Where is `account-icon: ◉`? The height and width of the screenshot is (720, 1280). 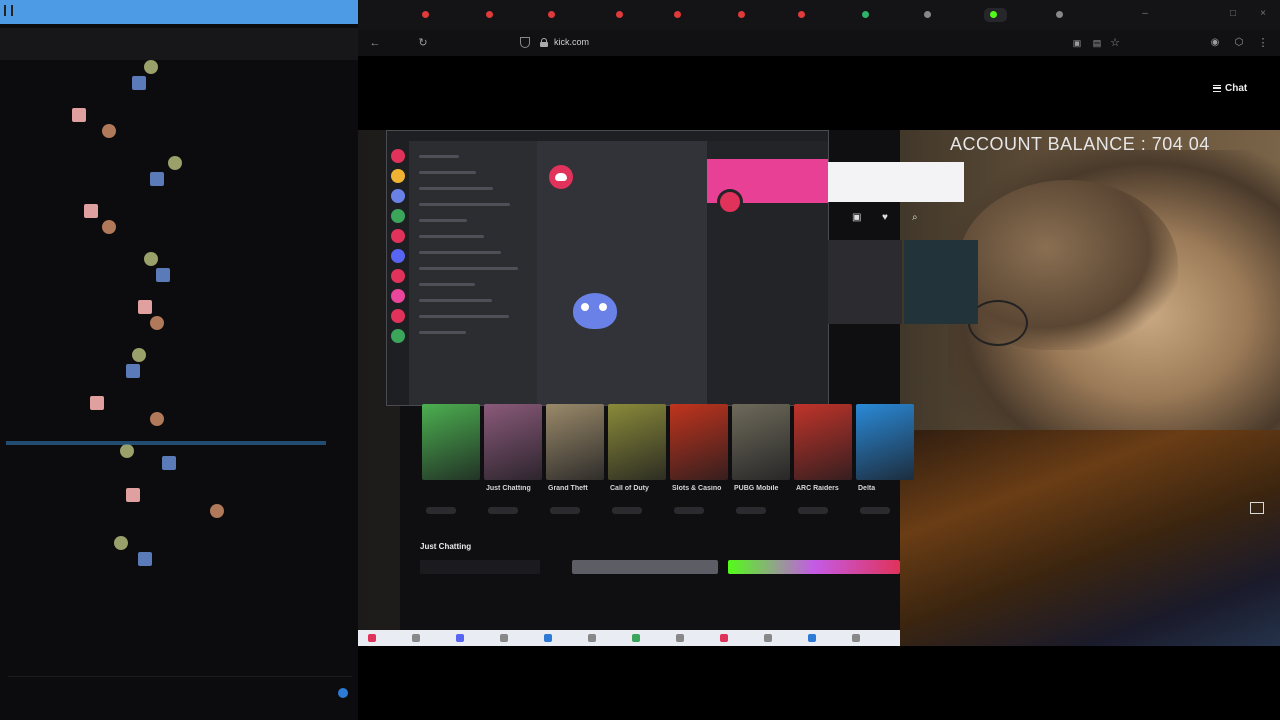 account-icon: ◉ is located at coordinates (1215, 43).